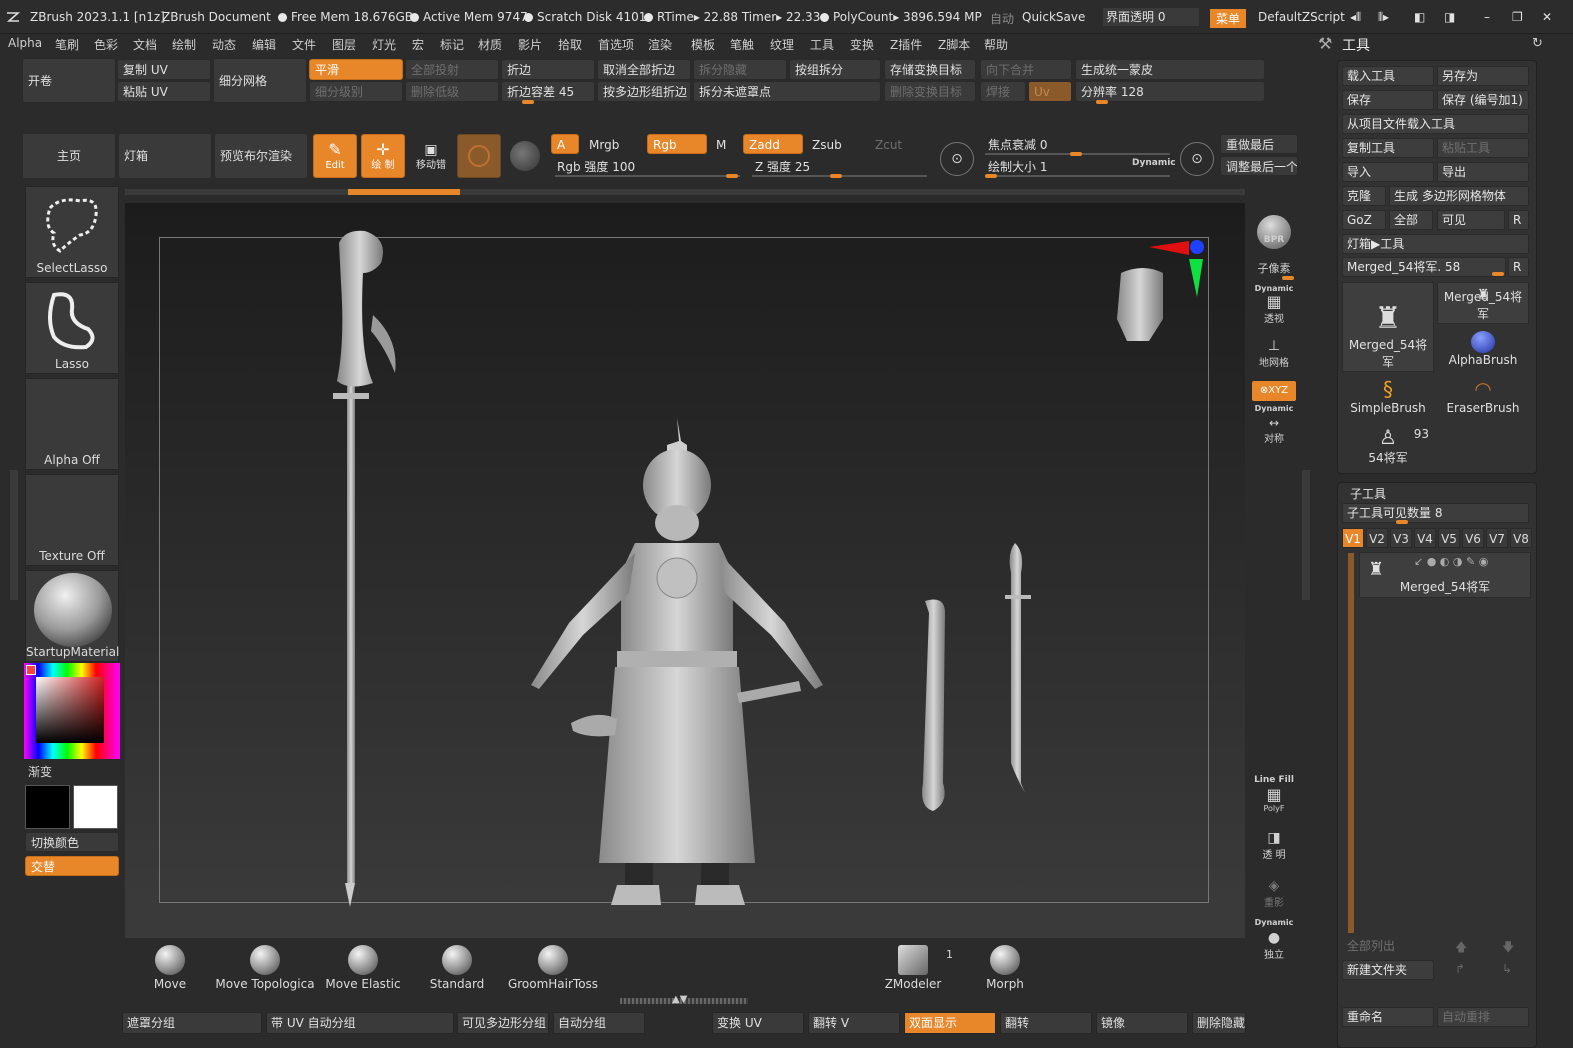 This screenshot has height=1048, width=1573. What do you see at coordinates (40, 771) in the screenshot?
I see `gradient-label: 渐变` at bounding box center [40, 771].